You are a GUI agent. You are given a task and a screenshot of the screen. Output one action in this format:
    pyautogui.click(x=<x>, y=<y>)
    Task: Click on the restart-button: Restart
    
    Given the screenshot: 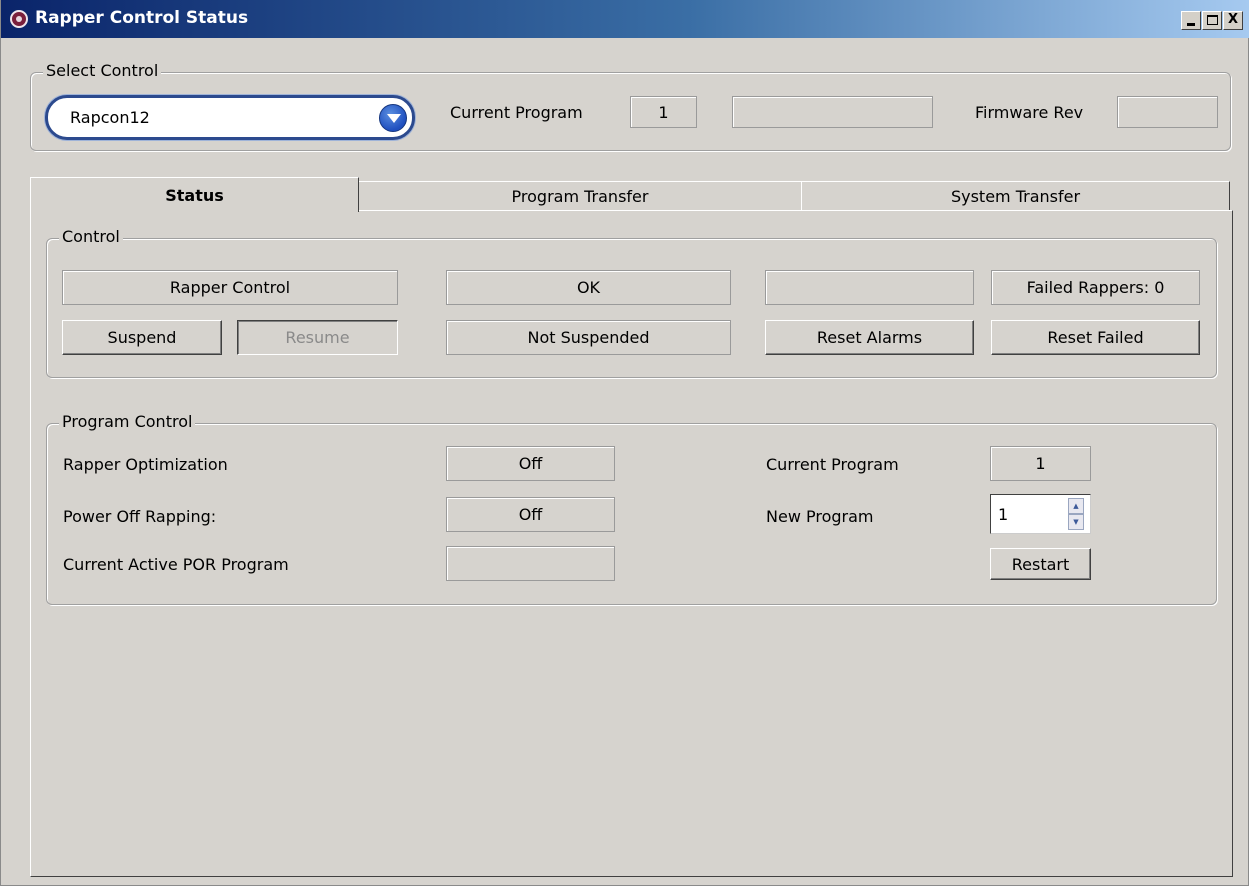 What is the action you would take?
    pyautogui.click(x=1040, y=564)
    